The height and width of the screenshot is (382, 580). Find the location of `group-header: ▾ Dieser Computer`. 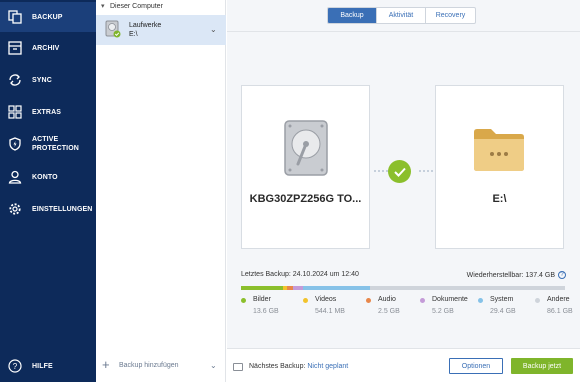

group-header: ▾ Dieser Computer is located at coordinates (161, 7).